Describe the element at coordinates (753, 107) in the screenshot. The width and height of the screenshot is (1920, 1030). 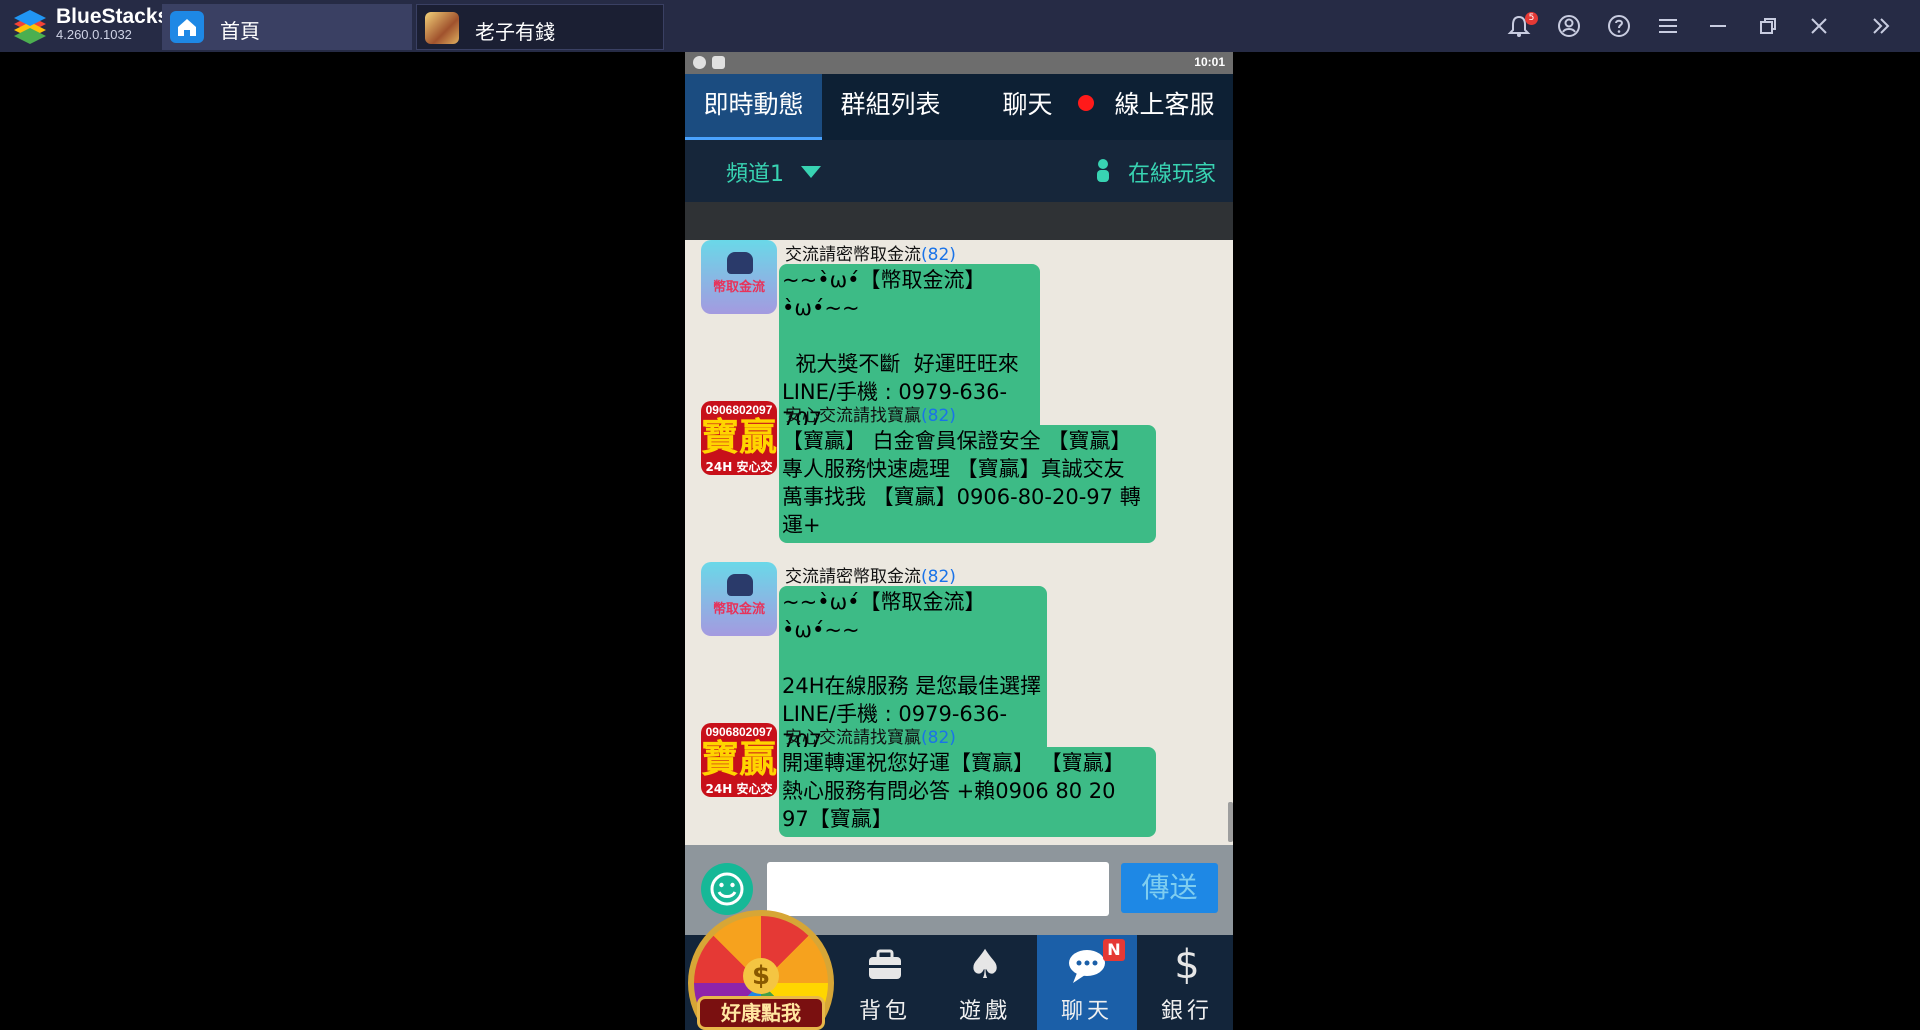
I see `tab-live-feed: 即時動態` at that location.